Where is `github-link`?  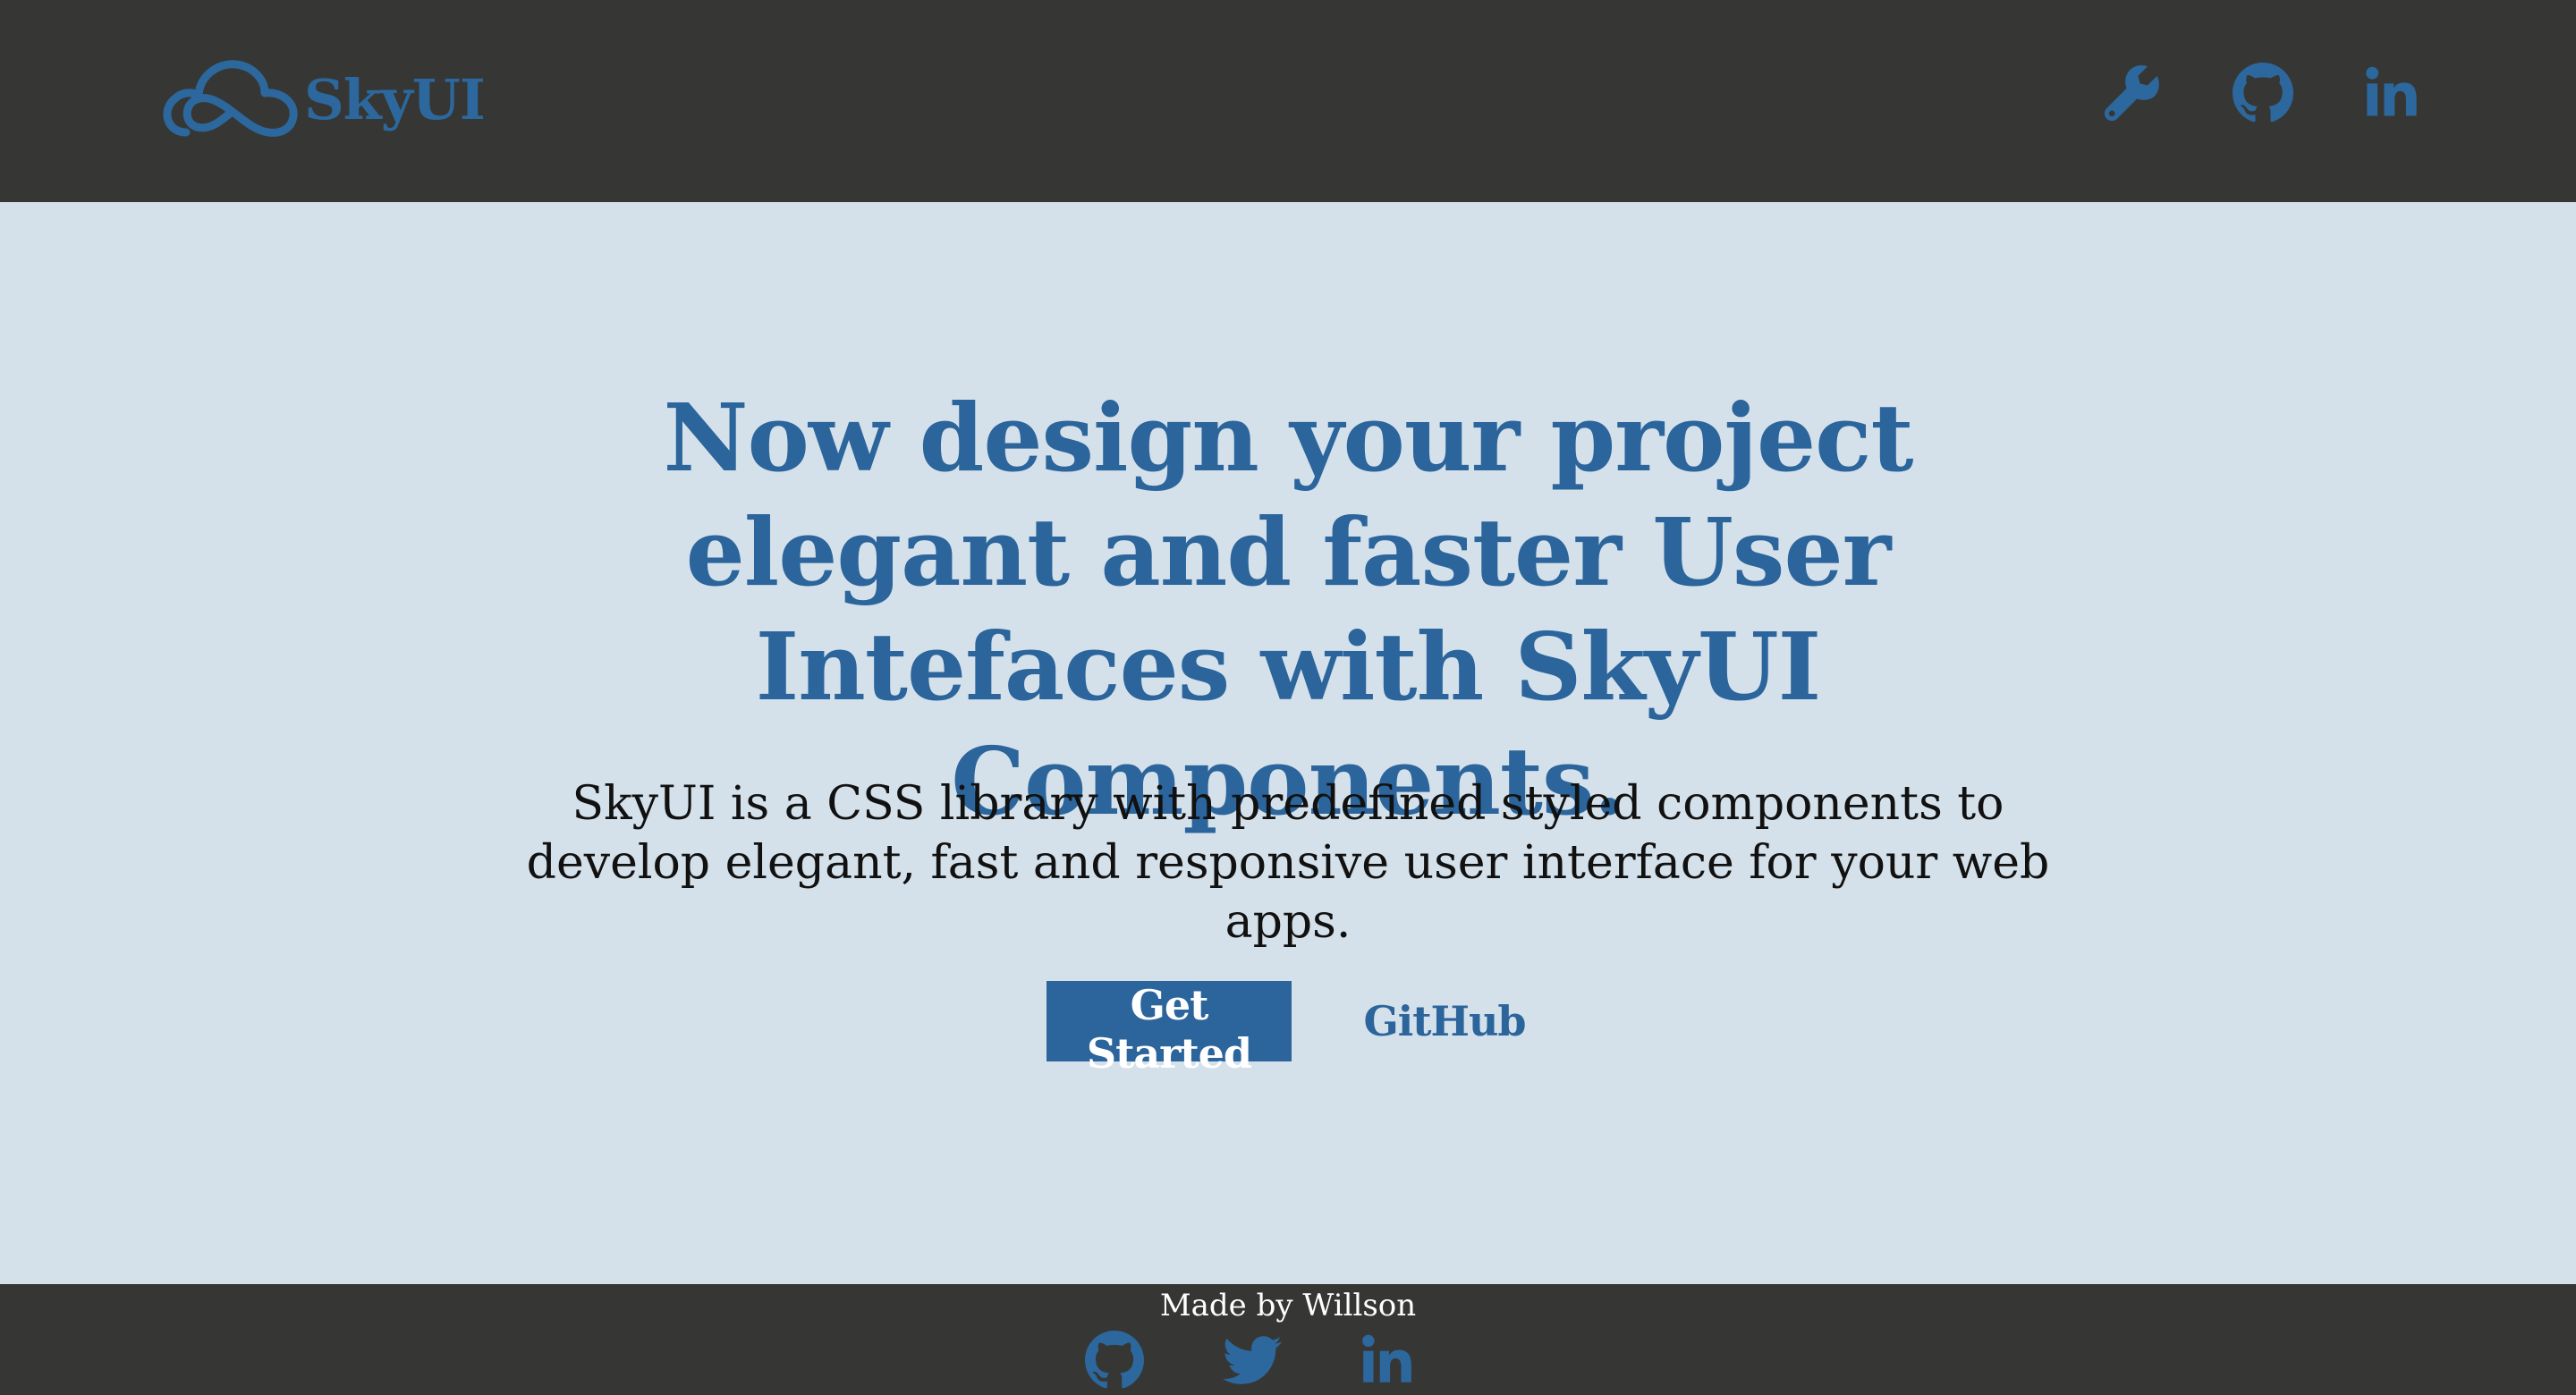
github-link is located at coordinates (2263, 93).